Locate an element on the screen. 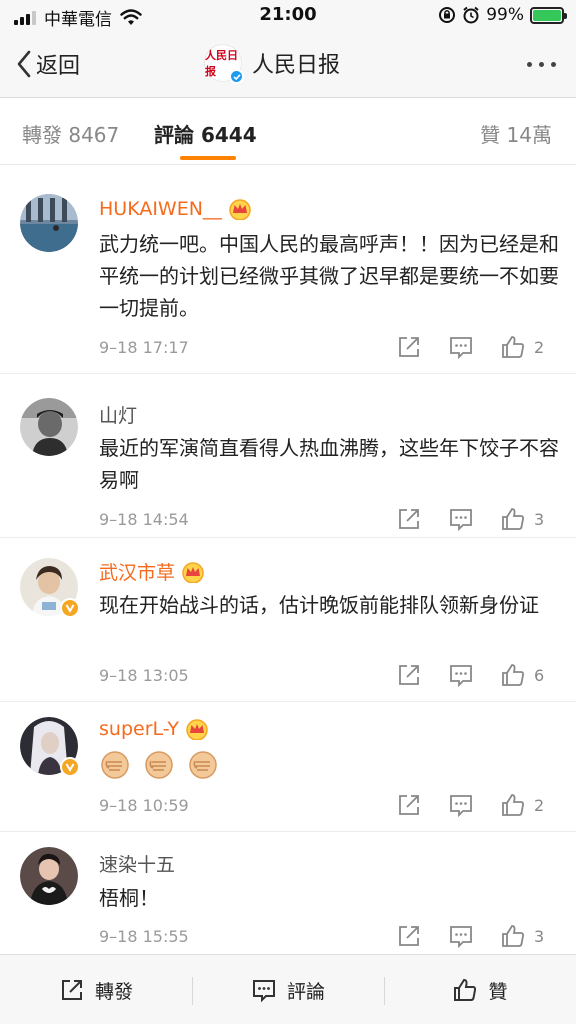  back-button: 返回 is located at coordinates (48, 64).